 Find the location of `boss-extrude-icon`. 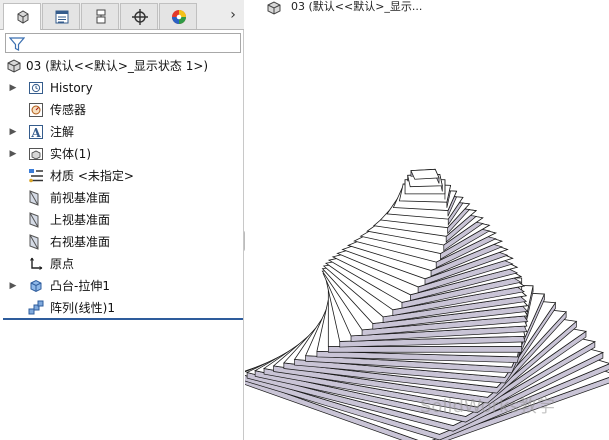

boss-extrude-icon is located at coordinates (36, 286).